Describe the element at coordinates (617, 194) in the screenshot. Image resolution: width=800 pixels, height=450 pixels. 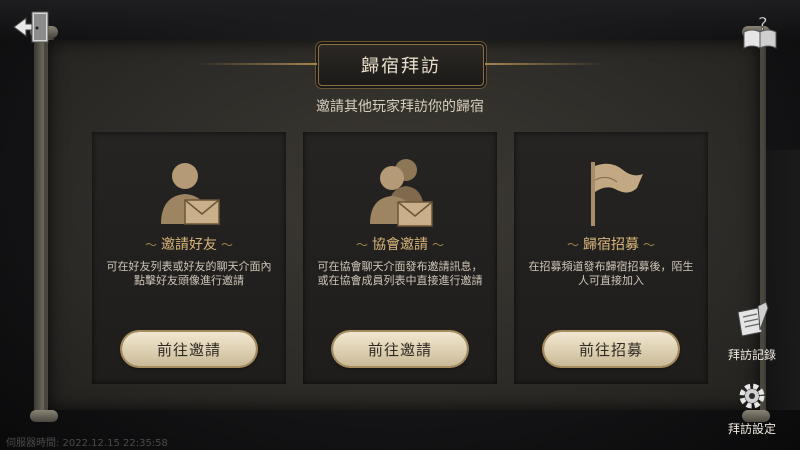
I see `flag-icon` at that location.